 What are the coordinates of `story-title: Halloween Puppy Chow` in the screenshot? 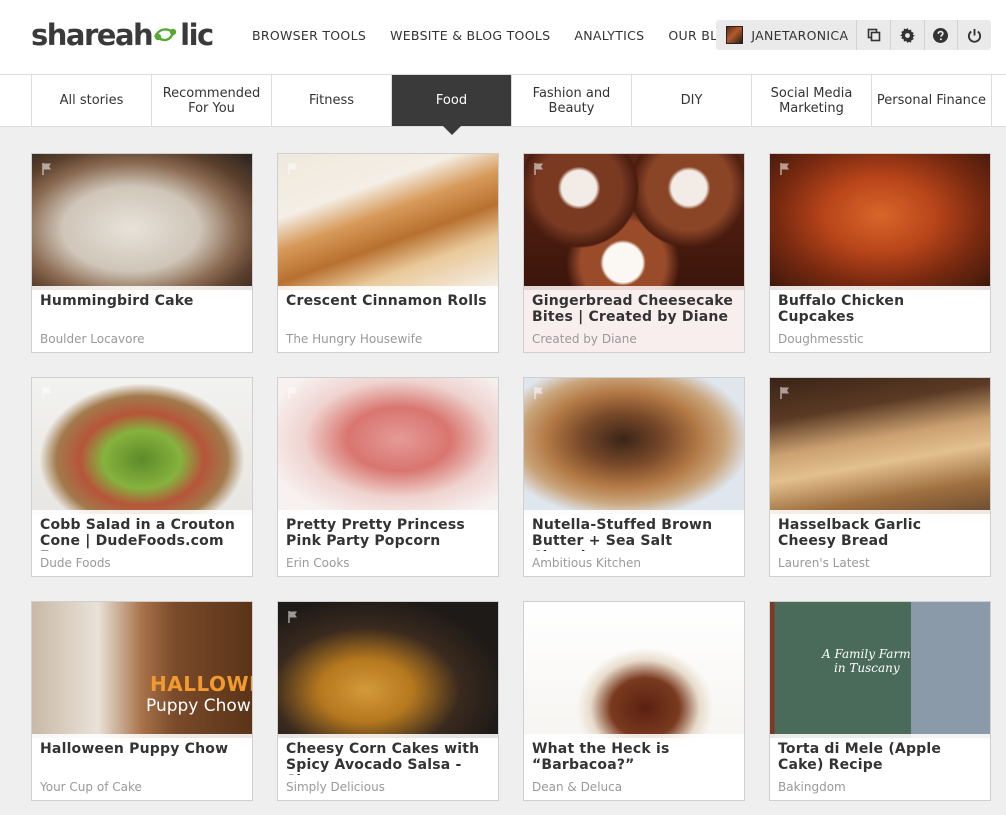 It's located at (142, 758).